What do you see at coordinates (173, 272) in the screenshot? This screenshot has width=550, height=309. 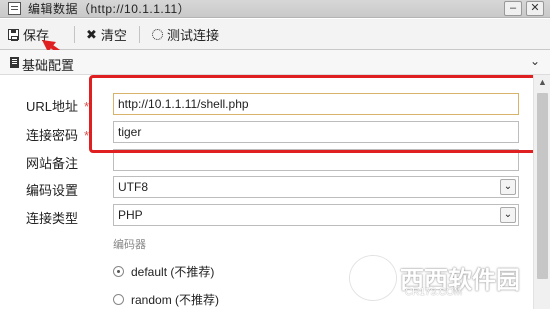 I see `encoder-option-label: default (不推荐)` at bounding box center [173, 272].